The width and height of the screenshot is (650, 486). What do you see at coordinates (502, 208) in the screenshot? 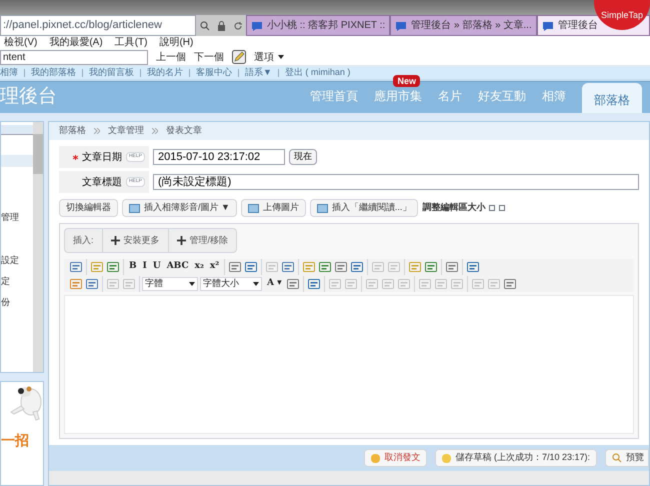
I see `shrink-icon` at bounding box center [502, 208].